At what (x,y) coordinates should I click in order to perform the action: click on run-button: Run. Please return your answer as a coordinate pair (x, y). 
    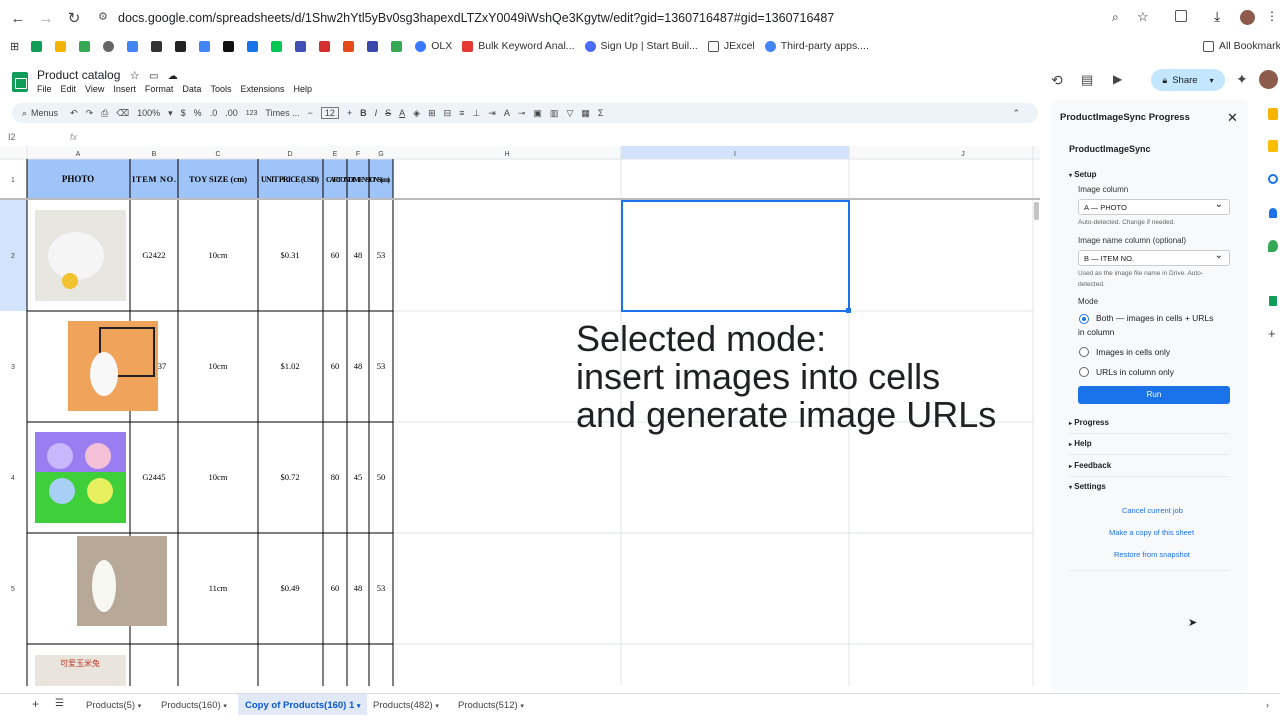
    Looking at the image, I should click on (1154, 395).